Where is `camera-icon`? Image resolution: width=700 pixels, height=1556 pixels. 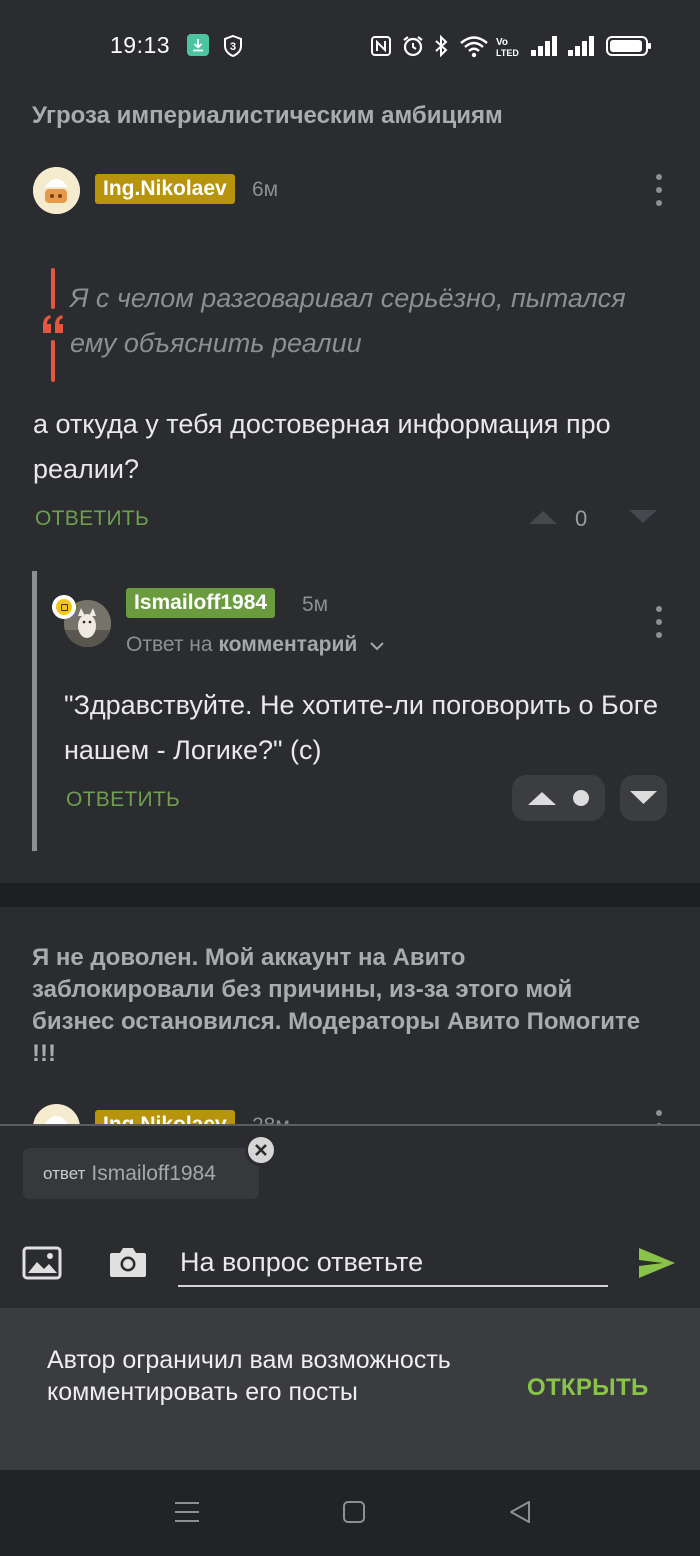 camera-icon is located at coordinates (128, 1262).